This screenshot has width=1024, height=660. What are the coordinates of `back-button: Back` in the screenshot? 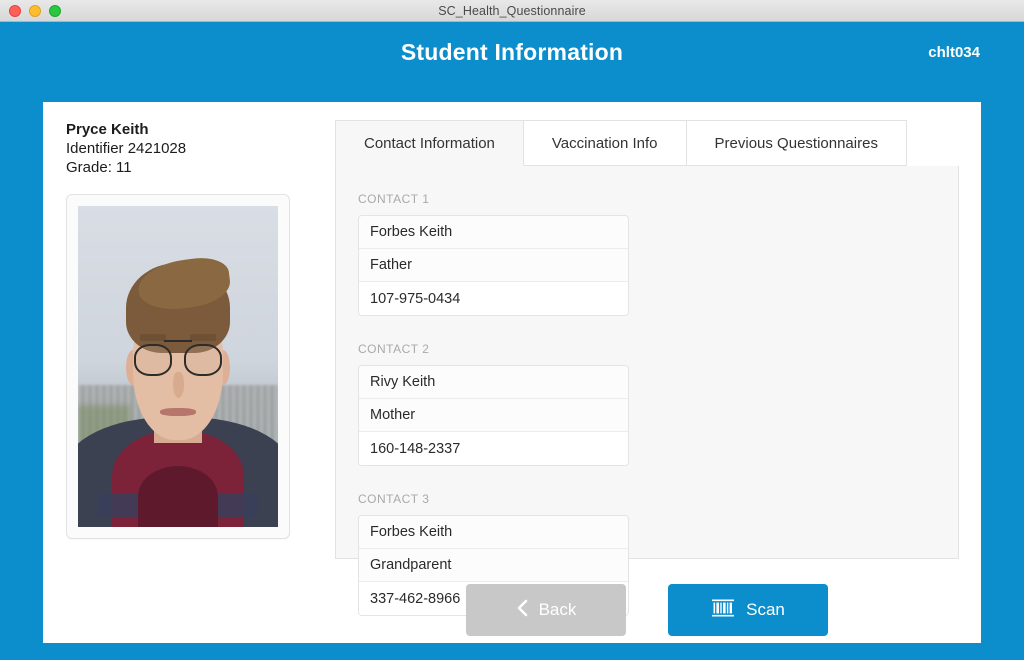 It's located at (546, 610).